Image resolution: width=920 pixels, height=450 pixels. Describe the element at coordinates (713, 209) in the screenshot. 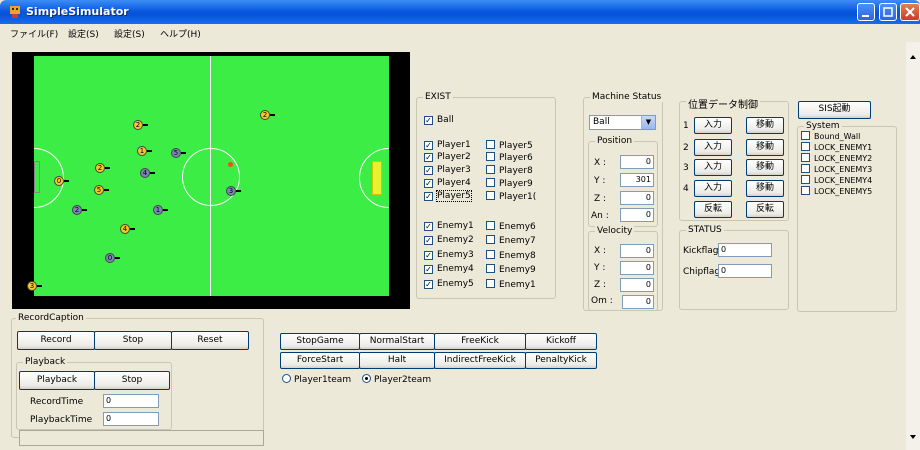

I see `invert-button-1: 反転` at that location.